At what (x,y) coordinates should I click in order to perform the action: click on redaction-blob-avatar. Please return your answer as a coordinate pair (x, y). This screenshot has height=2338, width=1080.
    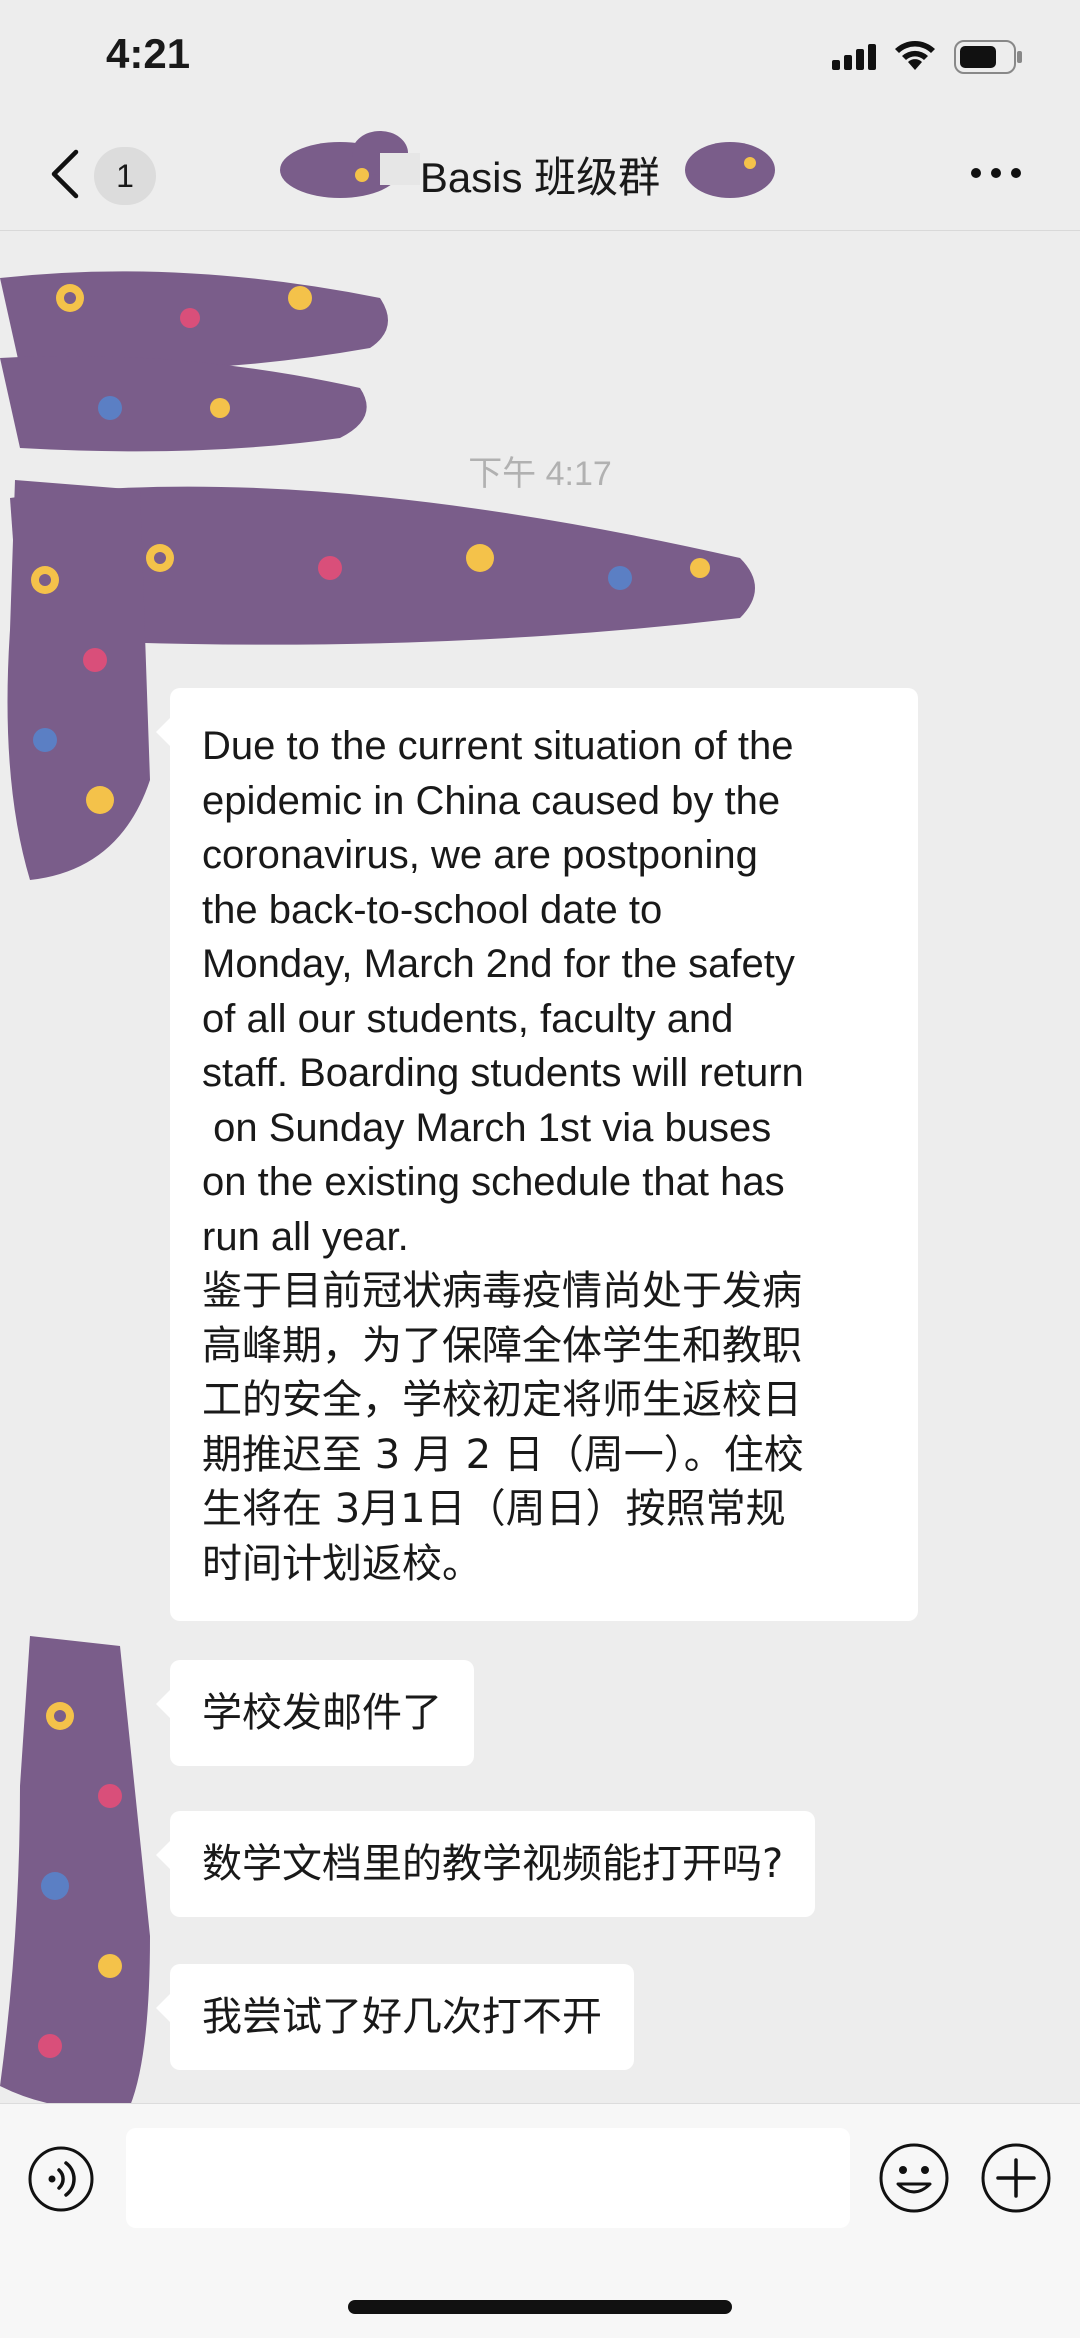
    Looking at the image, I should click on (78, 680).